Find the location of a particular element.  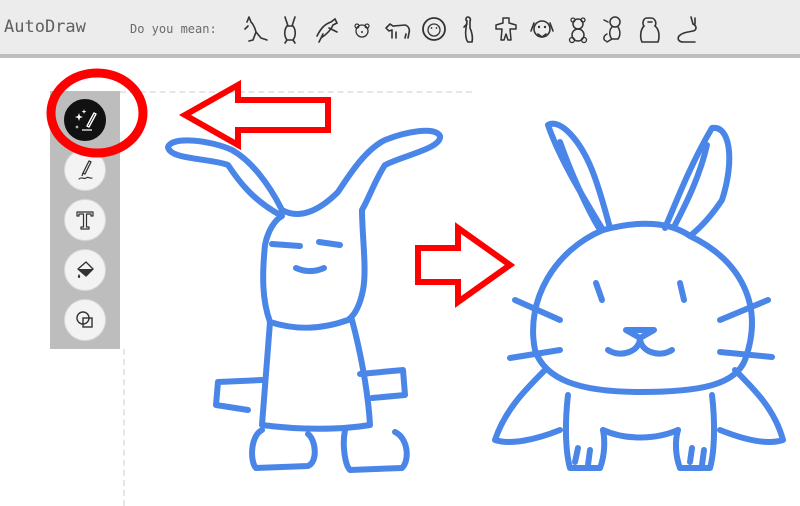

suggestion-bear-face is located at coordinates (362, 29).